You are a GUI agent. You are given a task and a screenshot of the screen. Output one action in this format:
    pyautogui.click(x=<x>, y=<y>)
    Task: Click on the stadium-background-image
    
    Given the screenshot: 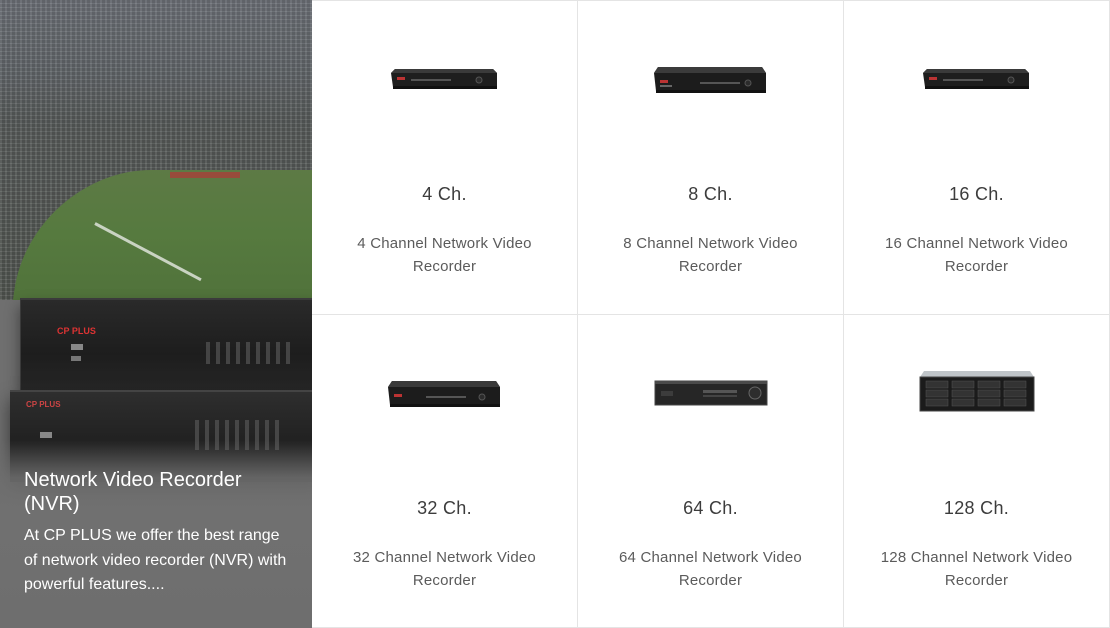 What is the action you would take?
    pyautogui.click(x=156, y=150)
    